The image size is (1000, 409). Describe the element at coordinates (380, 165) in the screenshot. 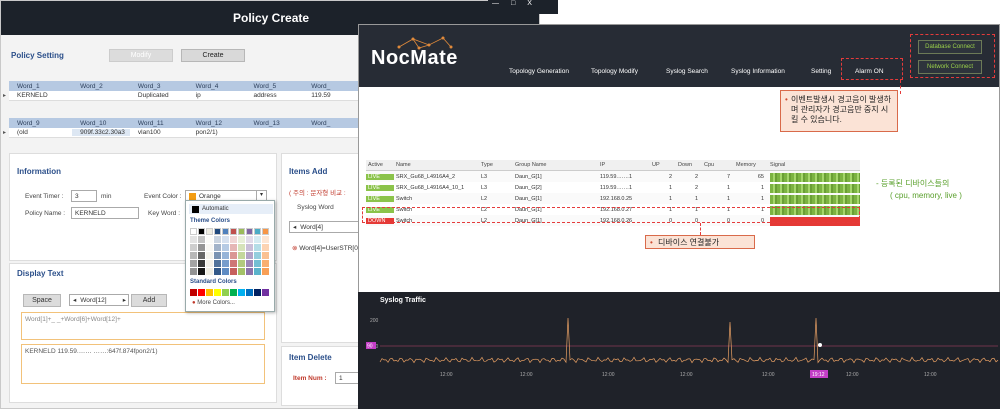

I see `col-active: Active` at that location.